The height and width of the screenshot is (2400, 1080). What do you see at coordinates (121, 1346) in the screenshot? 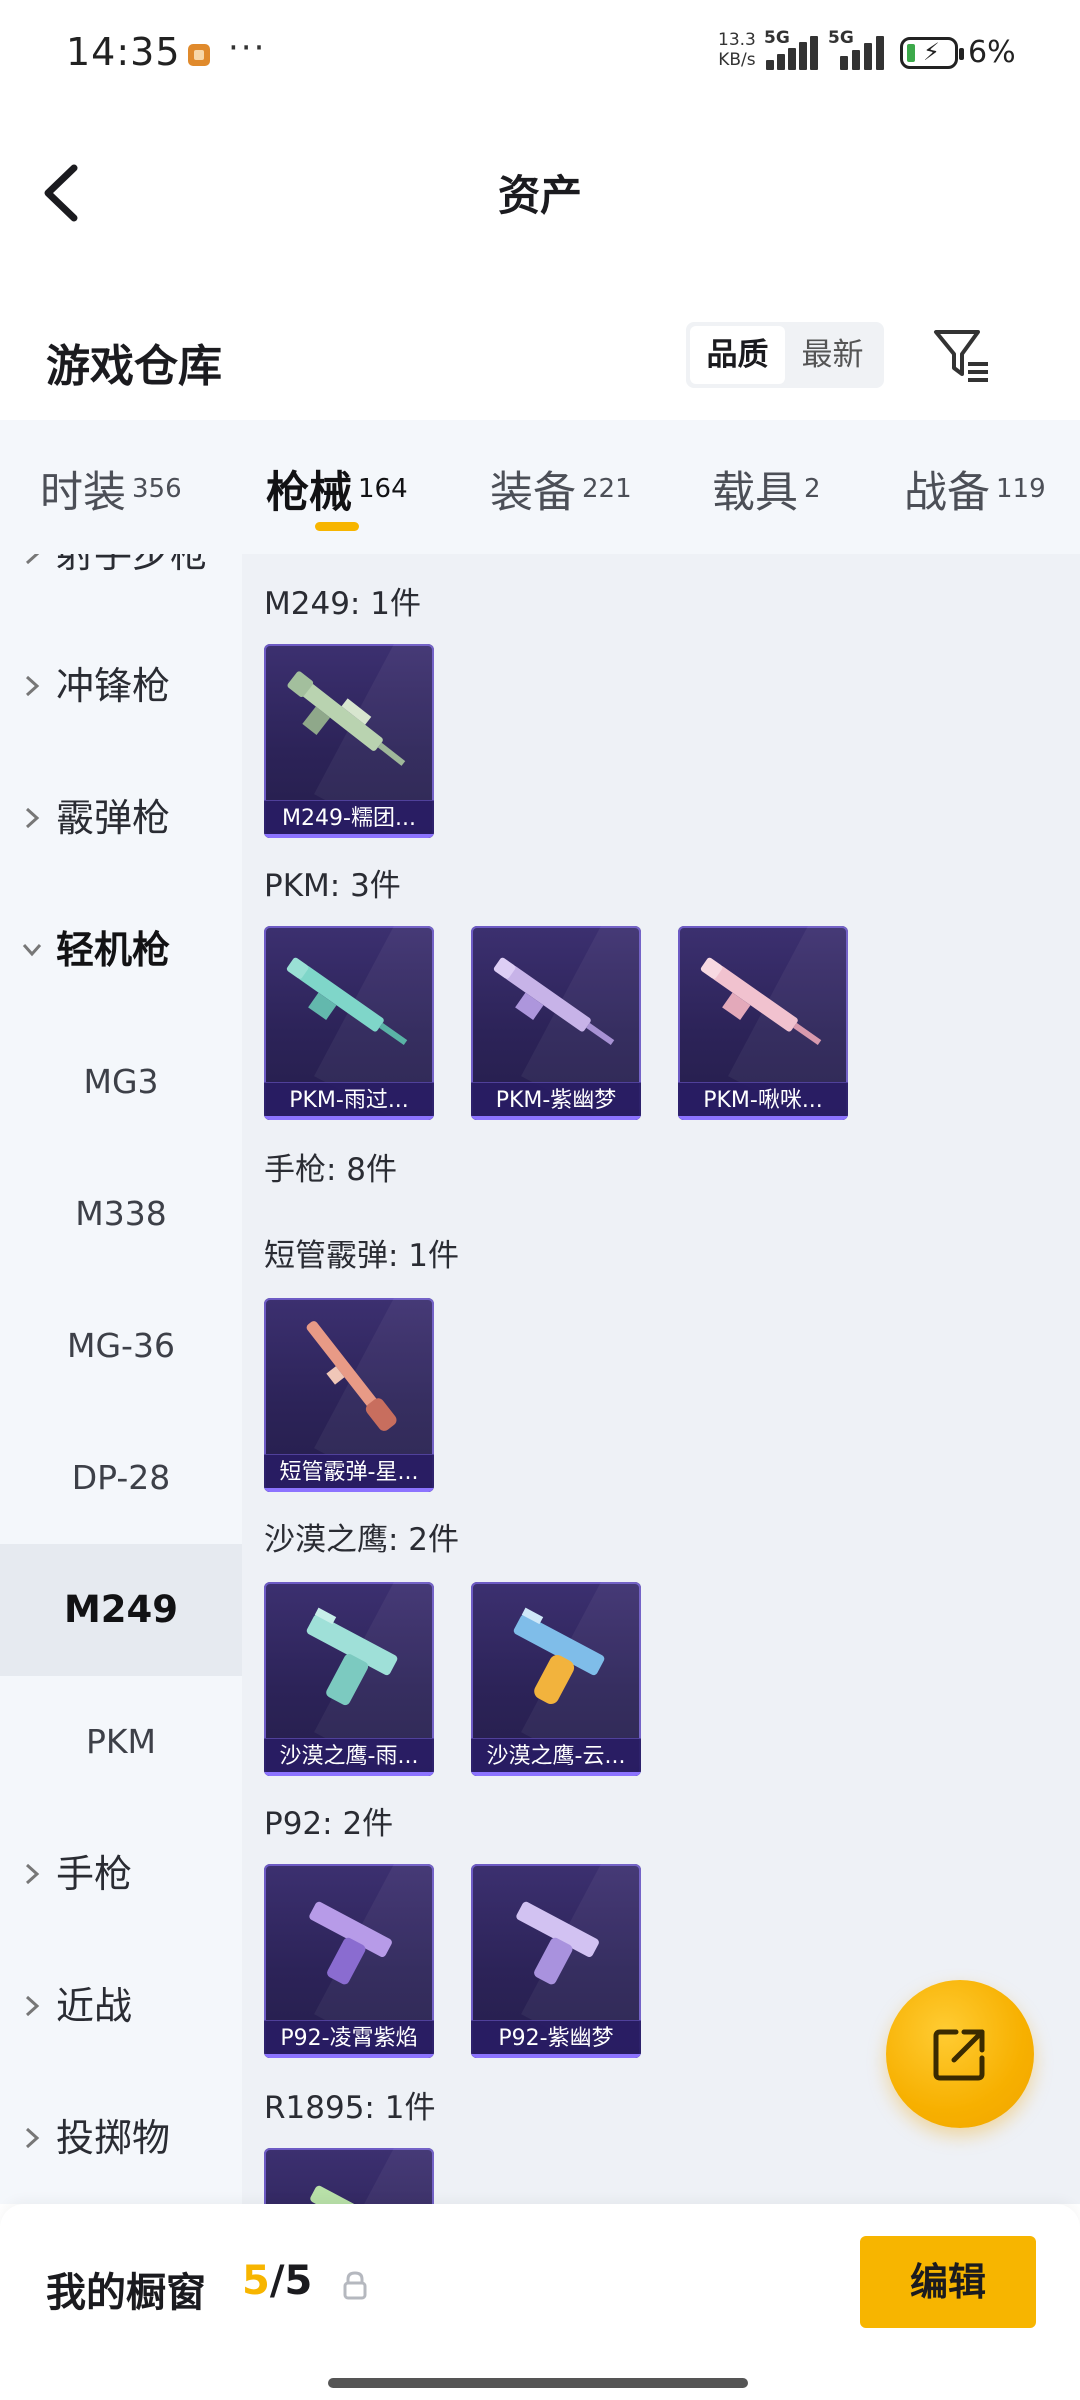
I see `sidebar-subitem-mg36: MG-36` at bounding box center [121, 1346].